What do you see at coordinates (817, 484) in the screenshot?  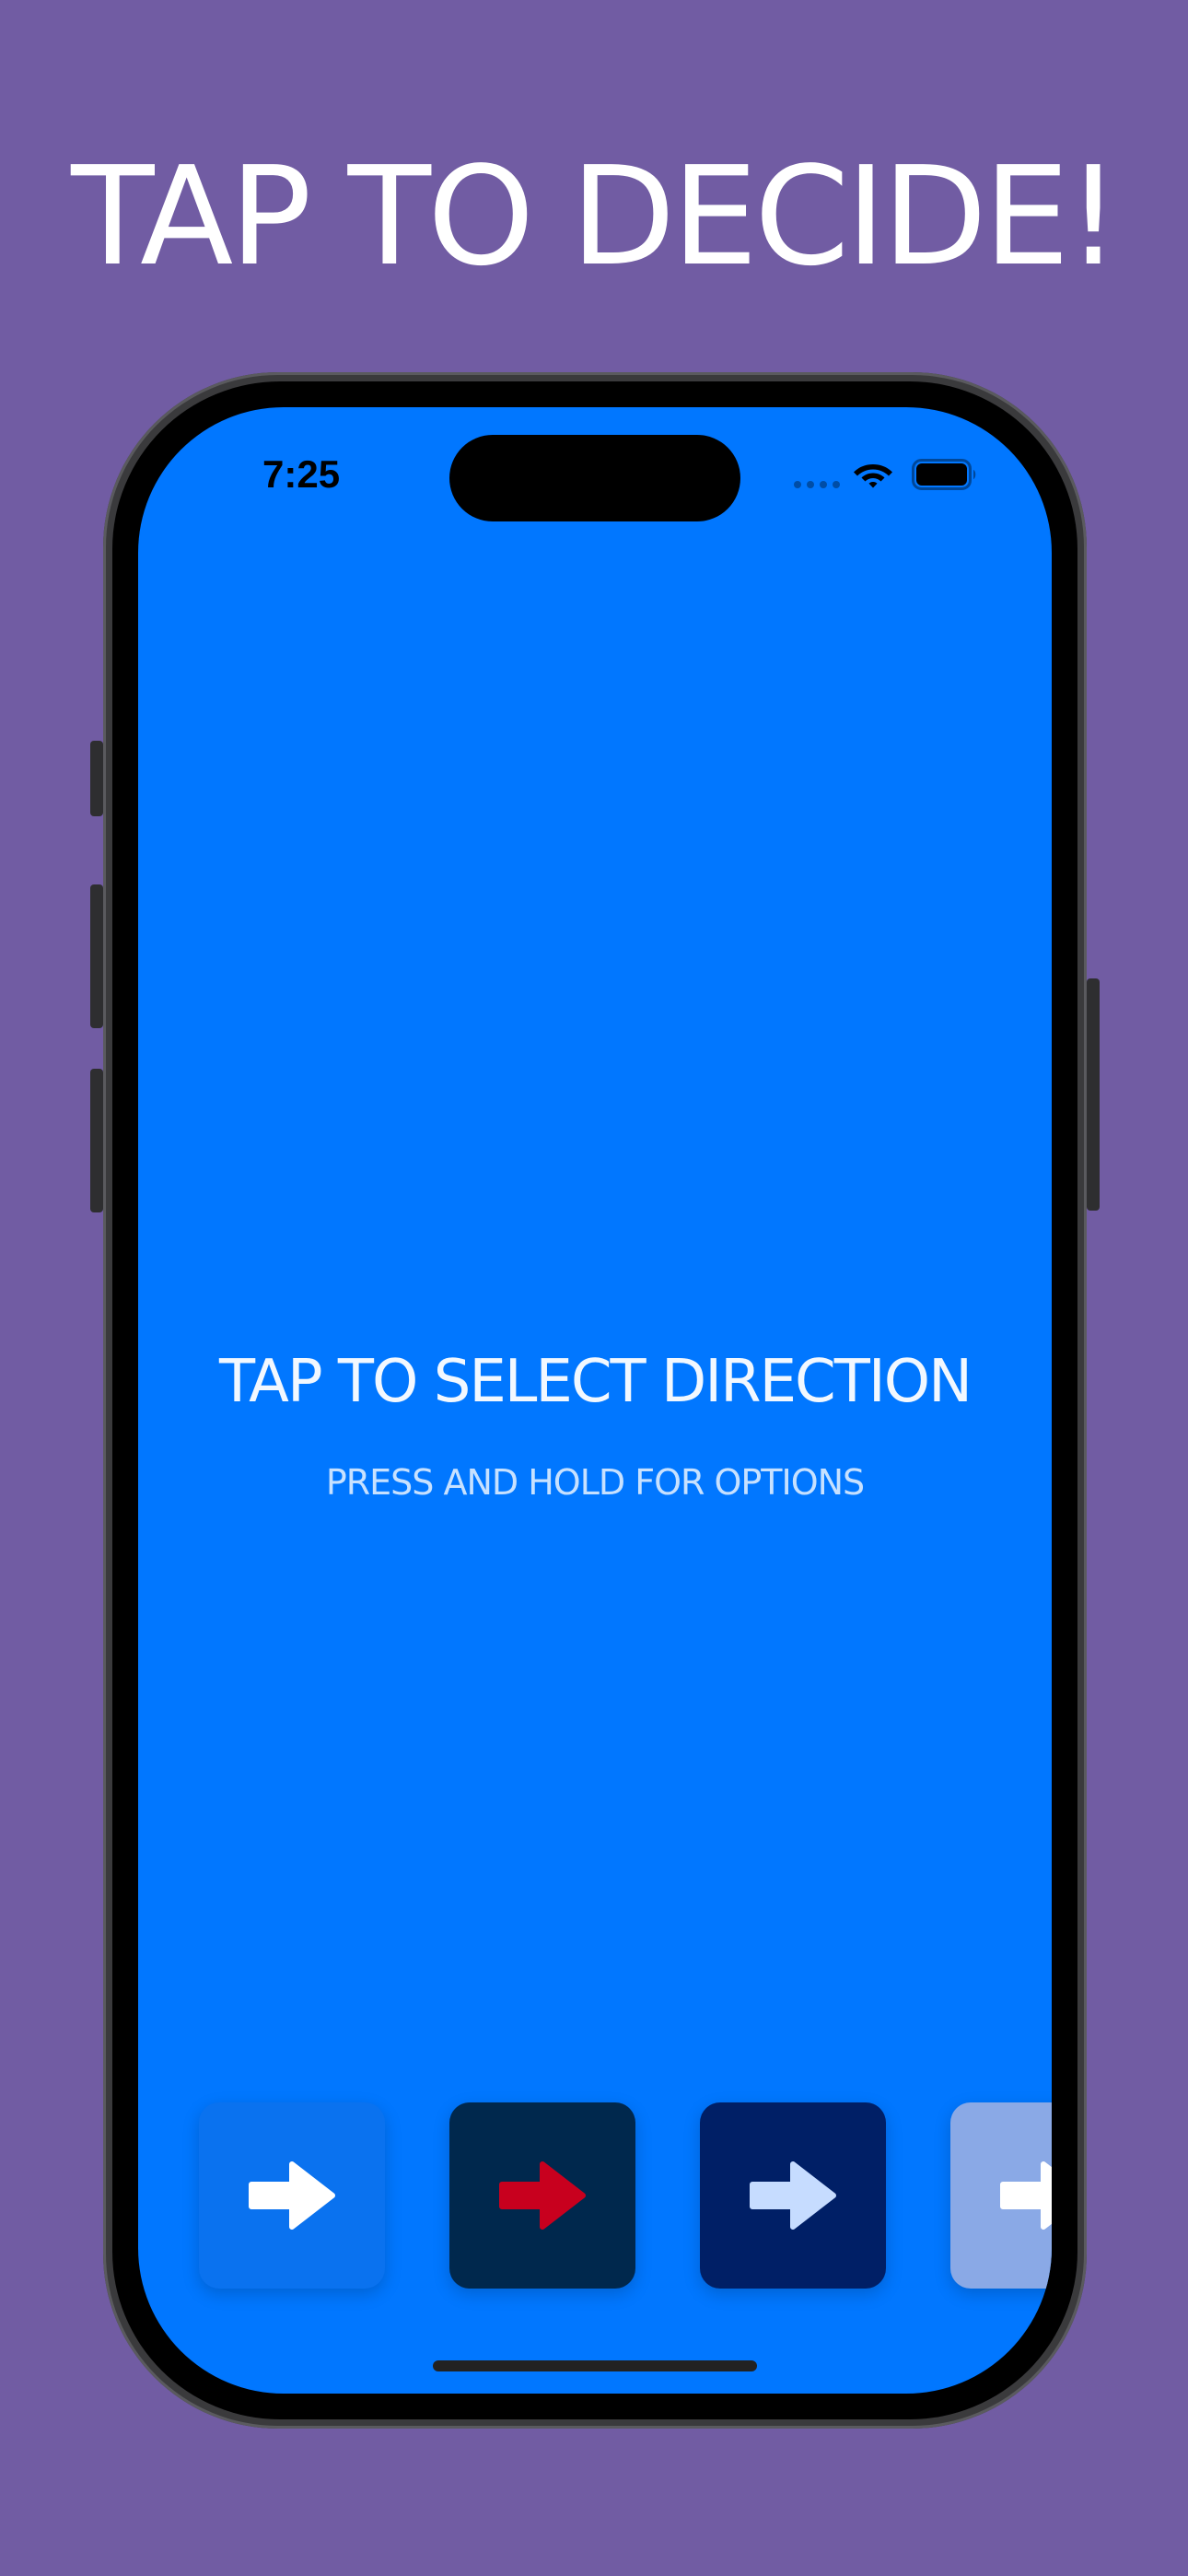 I see `cellular-signal-icon` at bounding box center [817, 484].